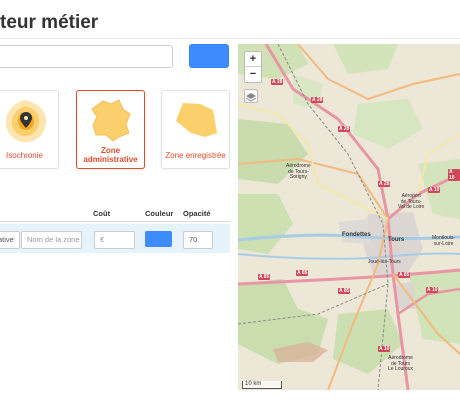  Describe the element at coordinates (195, 155) in the screenshot. I see `card-label: Zone enregistrée` at that location.